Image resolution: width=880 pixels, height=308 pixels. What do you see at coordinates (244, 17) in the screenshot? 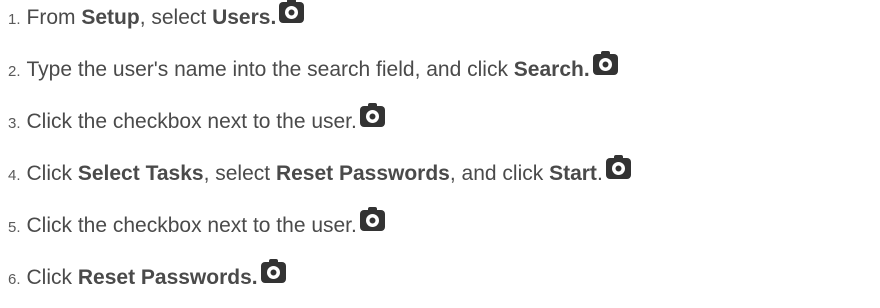
I see `step-text-bold: Users.` at bounding box center [244, 17].